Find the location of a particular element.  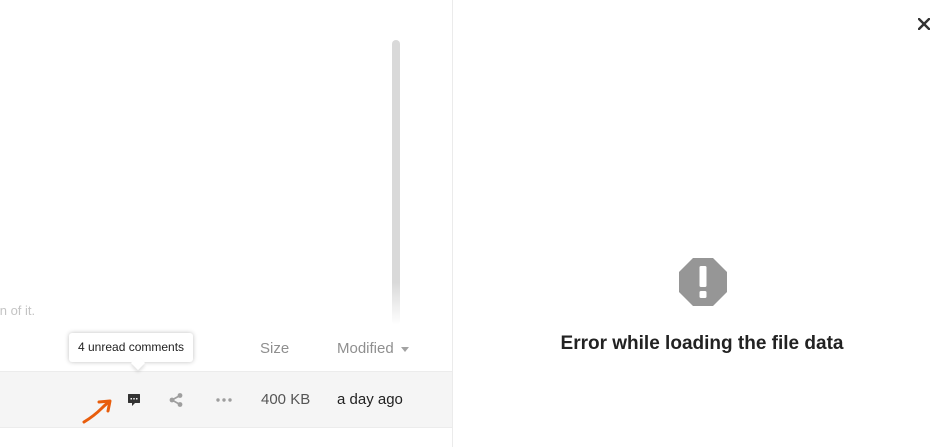

column-header-modified: Modified is located at coordinates (373, 348).